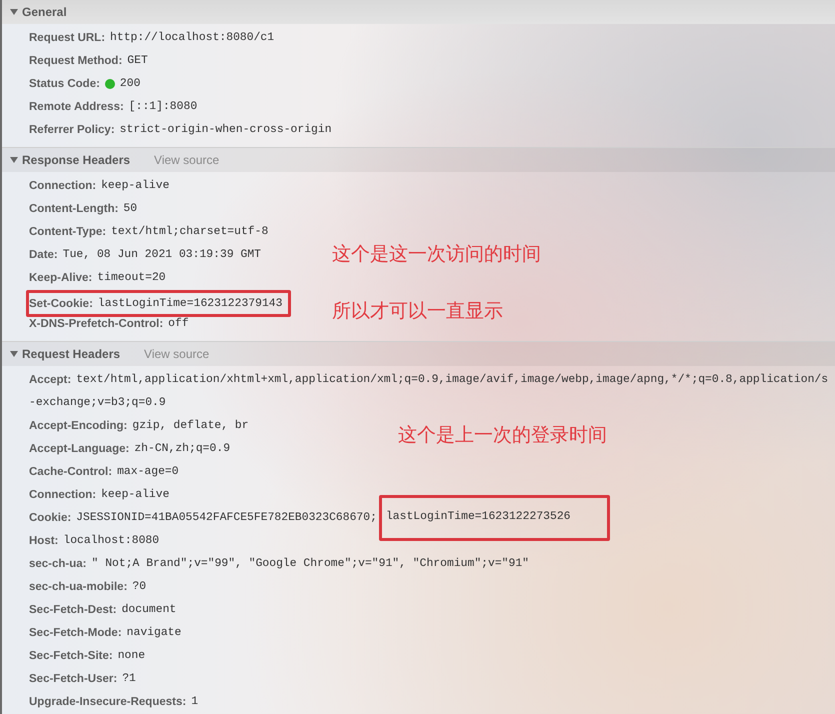  Describe the element at coordinates (163, 106) in the screenshot. I see `header-value: [::1]:8080` at that location.